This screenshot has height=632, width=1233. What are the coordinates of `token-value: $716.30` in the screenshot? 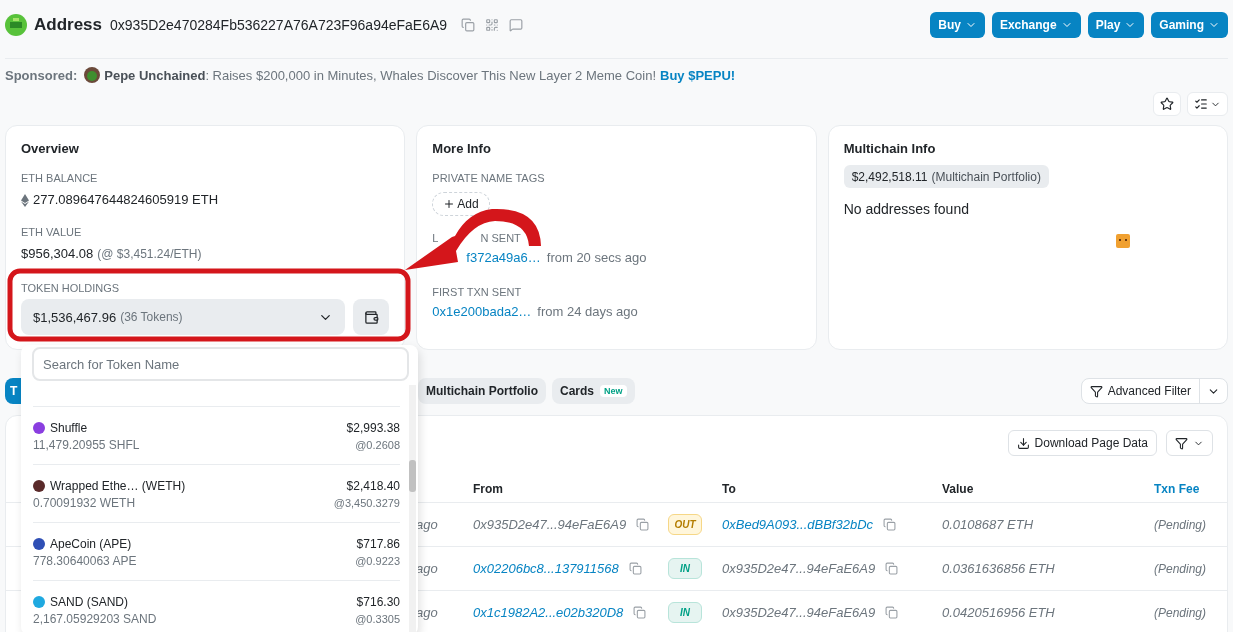 It's located at (378, 602).